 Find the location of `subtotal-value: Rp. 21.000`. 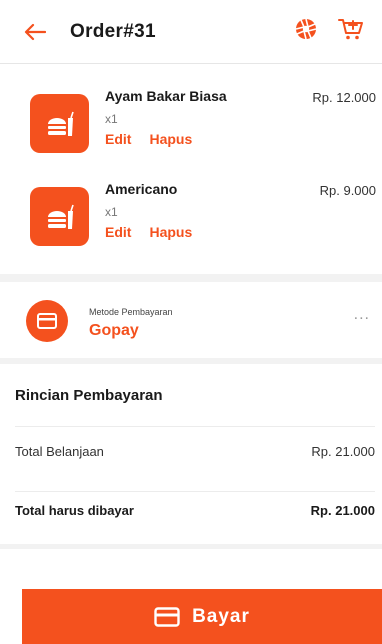

subtotal-value: Rp. 21.000 is located at coordinates (343, 451).